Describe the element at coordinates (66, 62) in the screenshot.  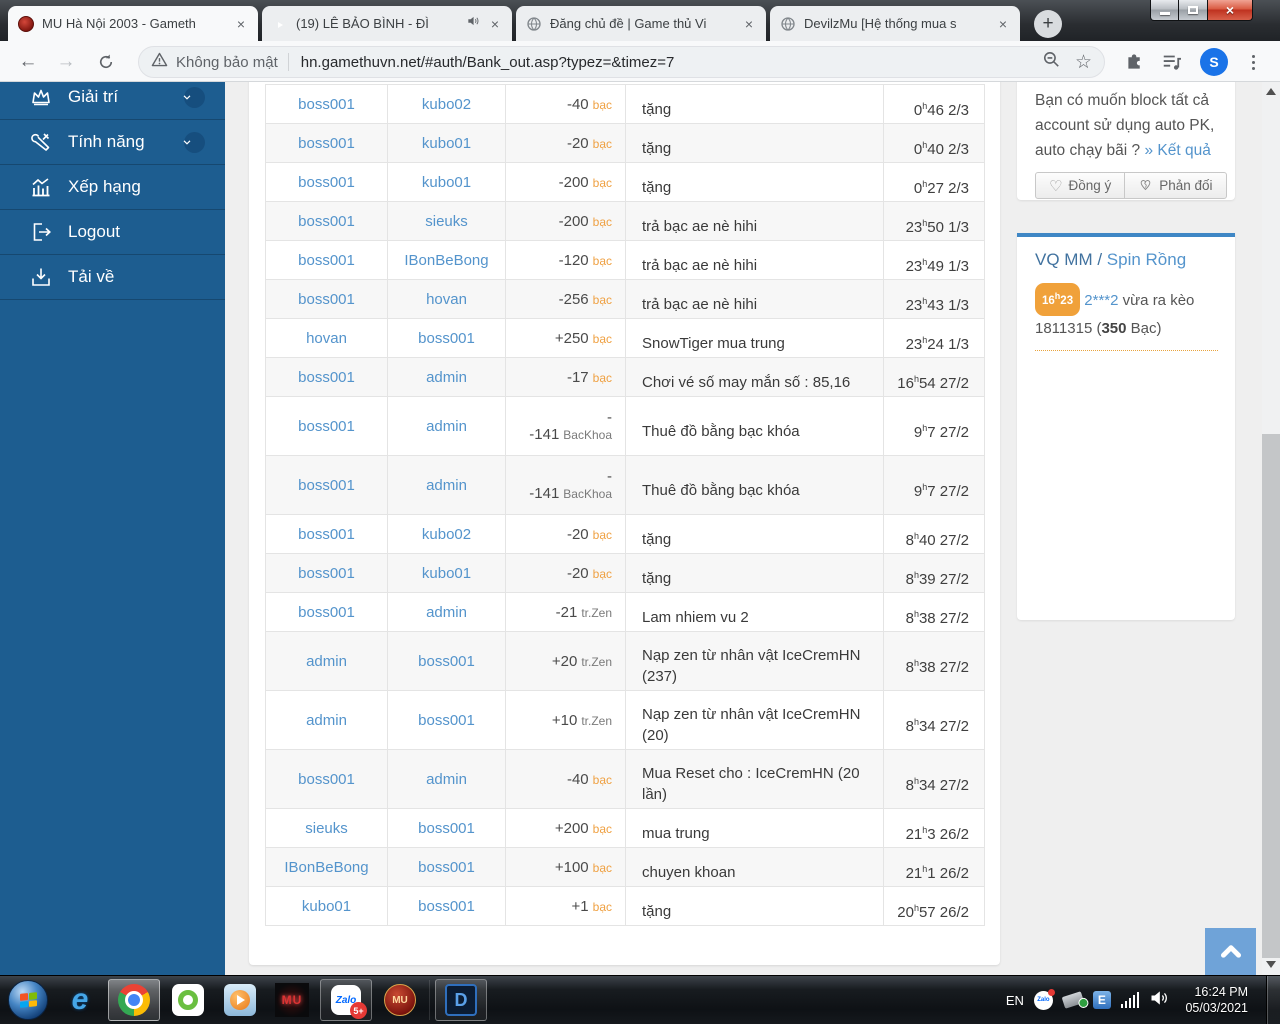
I see `forward-button: →` at that location.